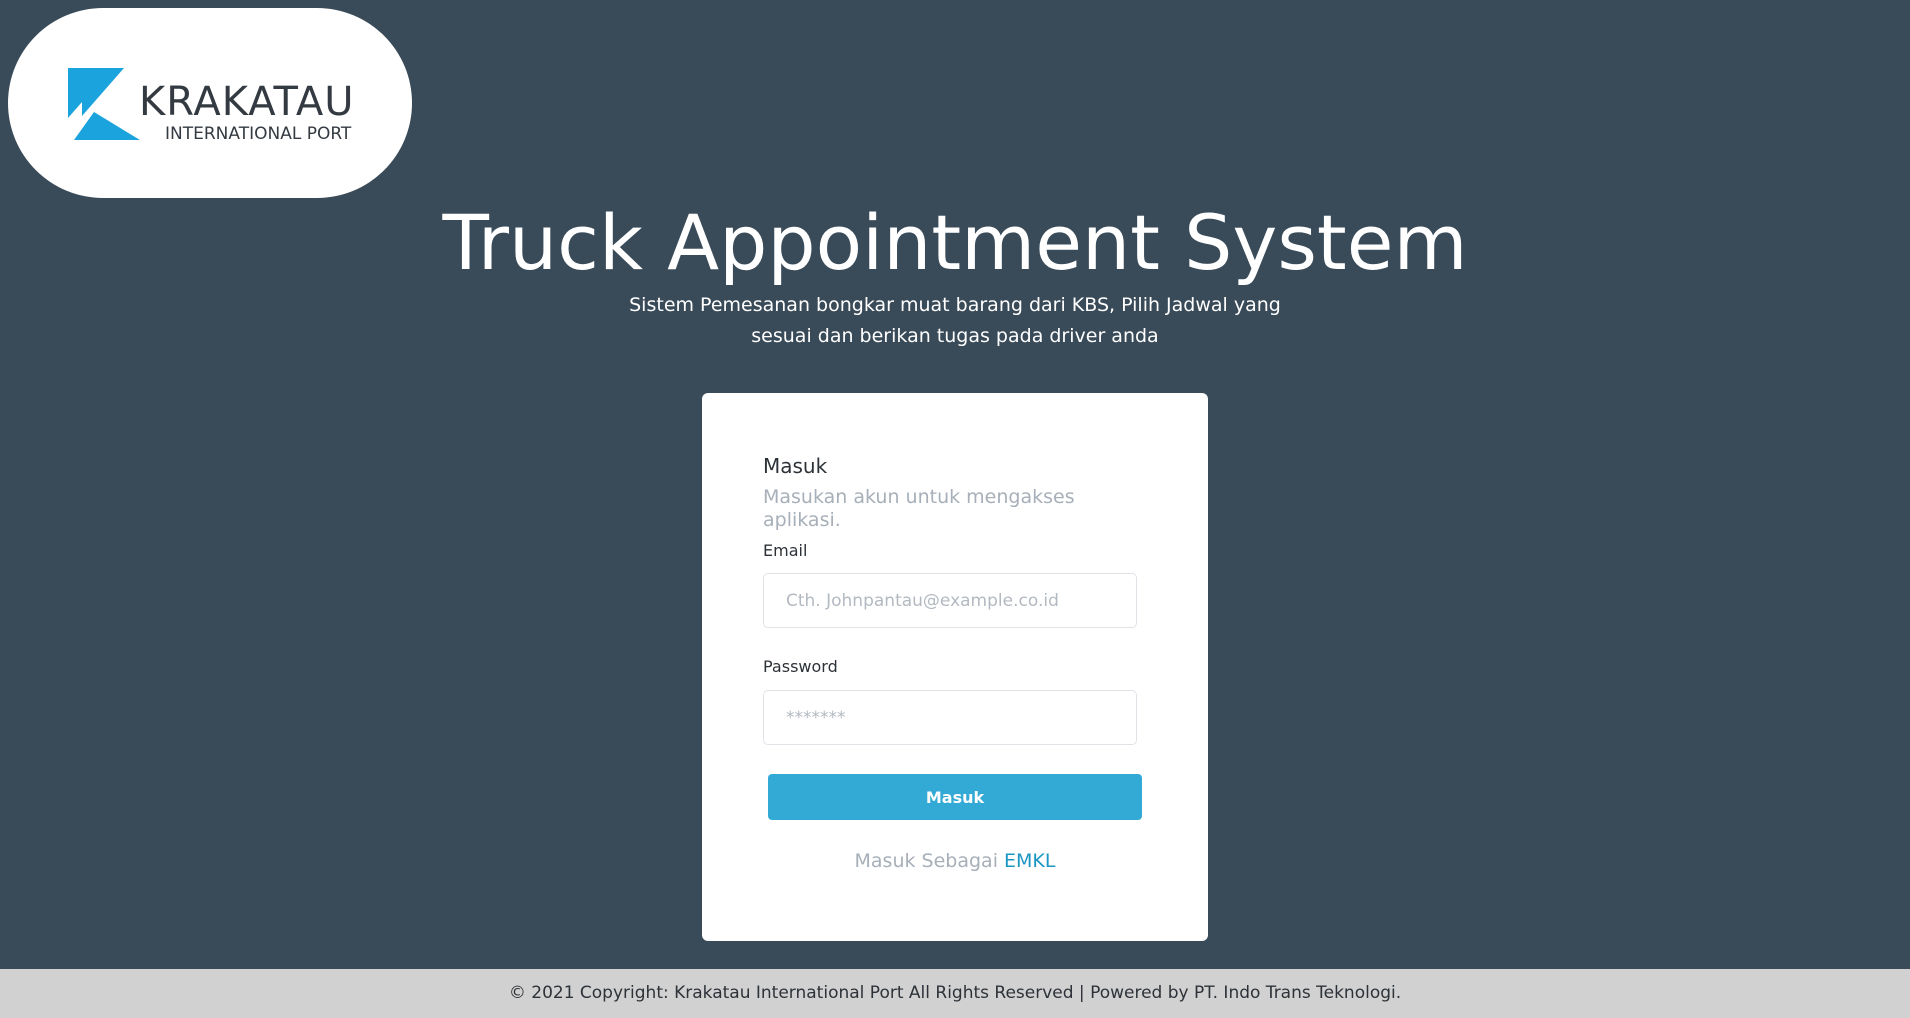  What do you see at coordinates (1029, 861) in the screenshot?
I see `emkl-login-link: EMKL` at bounding box center [1029, 861].